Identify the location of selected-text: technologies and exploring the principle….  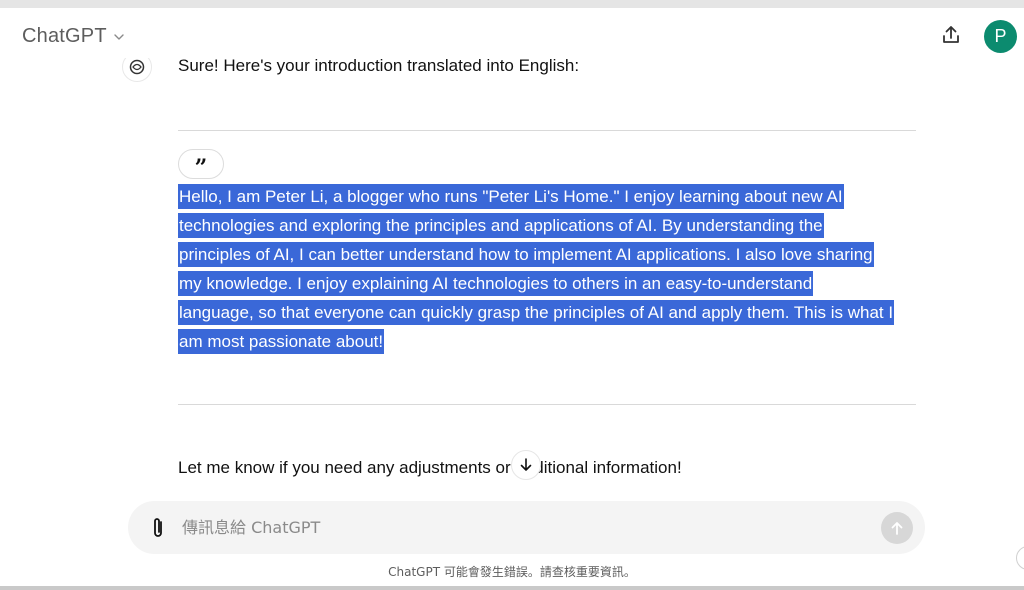
(501, 225).